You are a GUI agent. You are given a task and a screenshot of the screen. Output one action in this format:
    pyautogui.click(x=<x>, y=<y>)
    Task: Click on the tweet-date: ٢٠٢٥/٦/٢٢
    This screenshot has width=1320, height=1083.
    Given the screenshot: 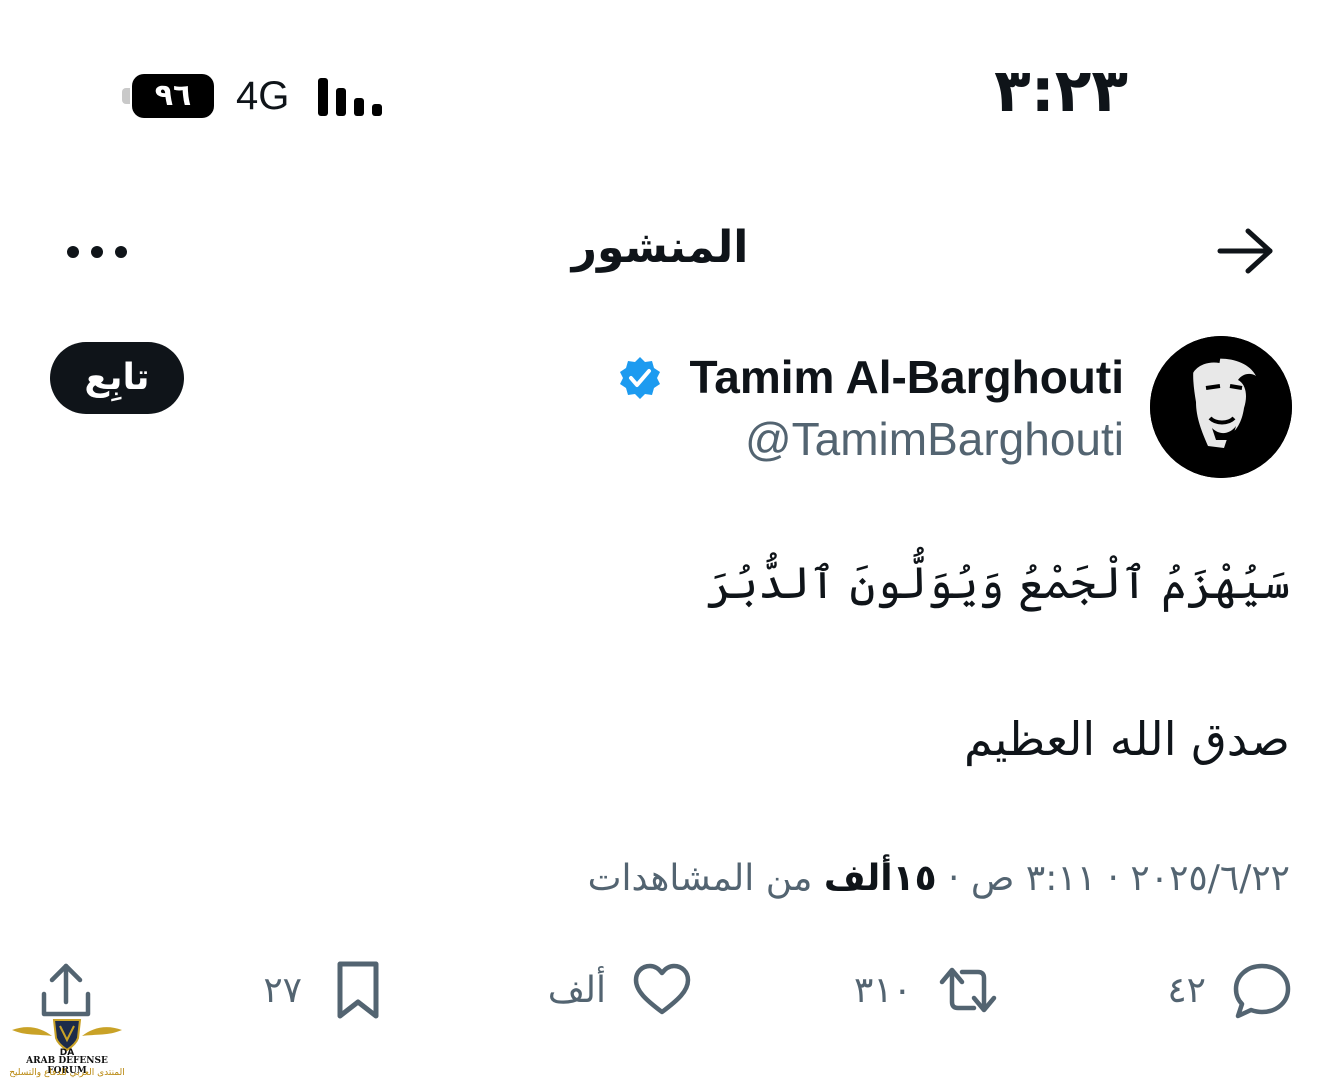 What is the action you would take?
    pyautogui.click(x=1210, y=878)
    